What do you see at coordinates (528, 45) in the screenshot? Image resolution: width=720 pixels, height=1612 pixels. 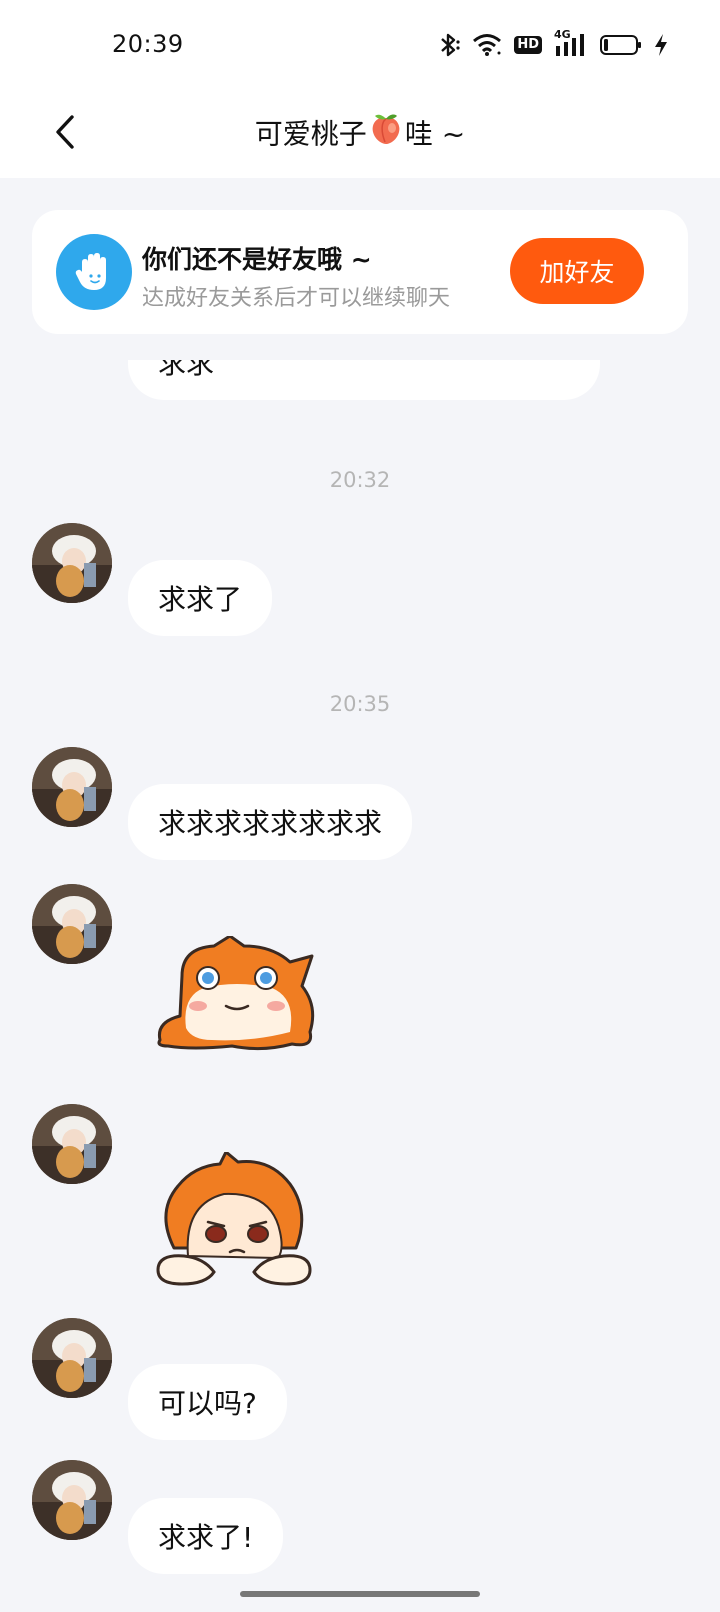 I see `hd-icon: HD` at bounding box center [528, 45].